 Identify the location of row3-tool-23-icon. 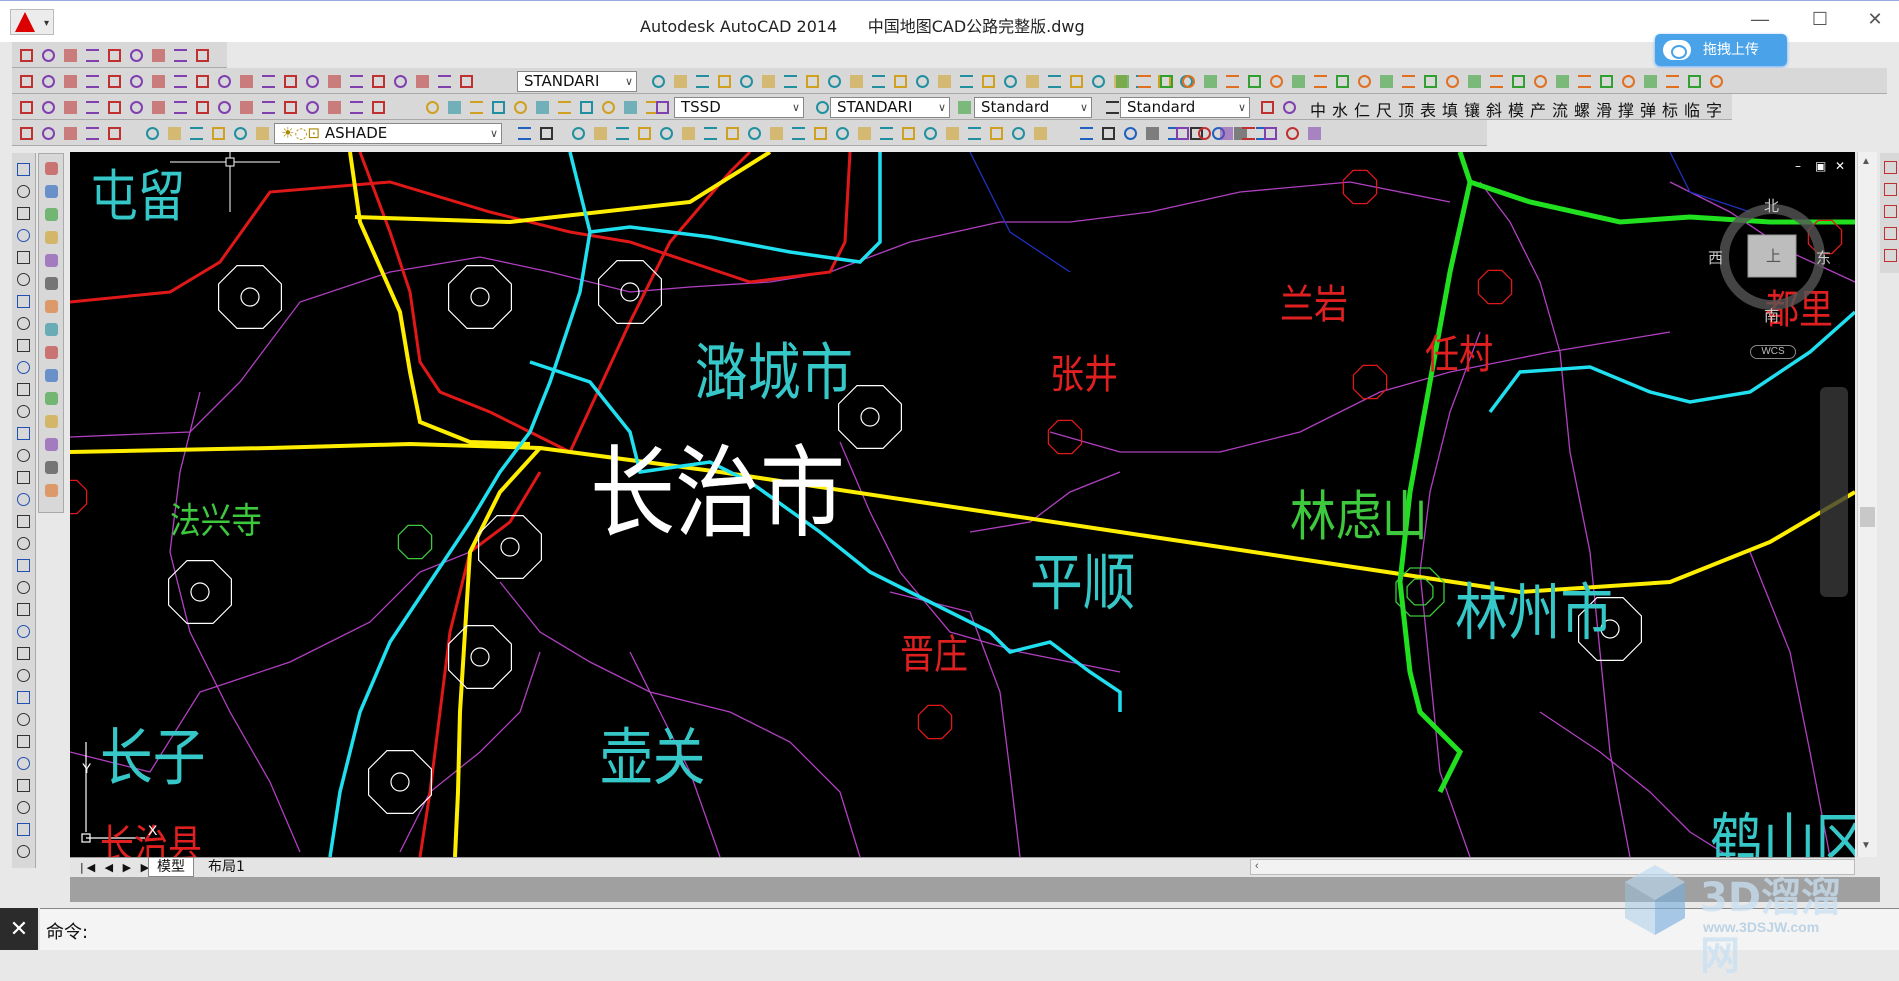
(542, 107).